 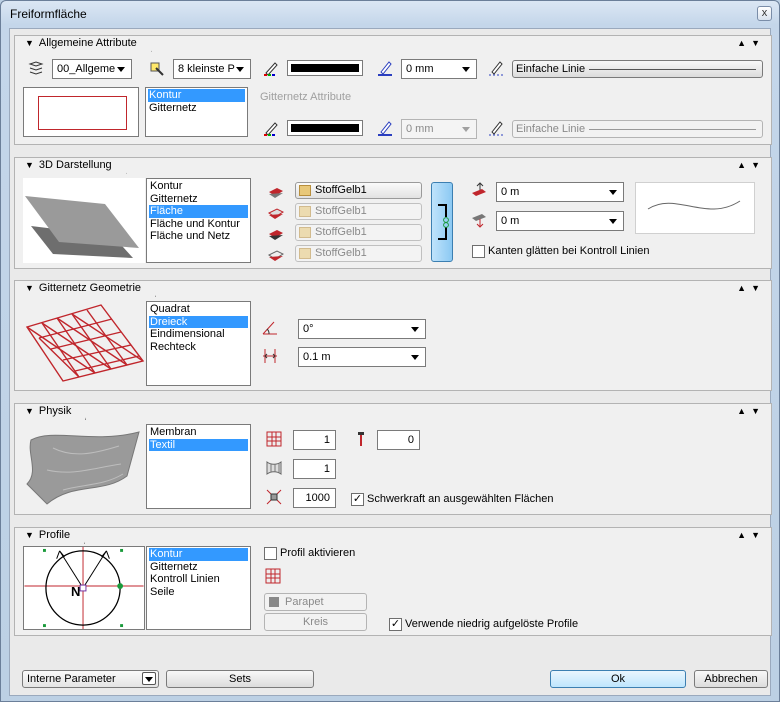 I want to click on grid-line-type-button: Einfache Linie, so click(x=637, y=129).